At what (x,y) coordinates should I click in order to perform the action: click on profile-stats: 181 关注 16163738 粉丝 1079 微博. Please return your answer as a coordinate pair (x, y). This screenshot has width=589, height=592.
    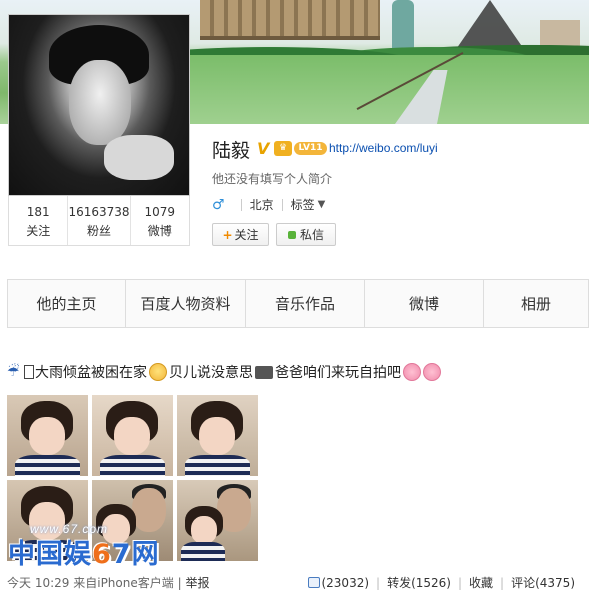
    Looking at the image, I should click on (99, 221).